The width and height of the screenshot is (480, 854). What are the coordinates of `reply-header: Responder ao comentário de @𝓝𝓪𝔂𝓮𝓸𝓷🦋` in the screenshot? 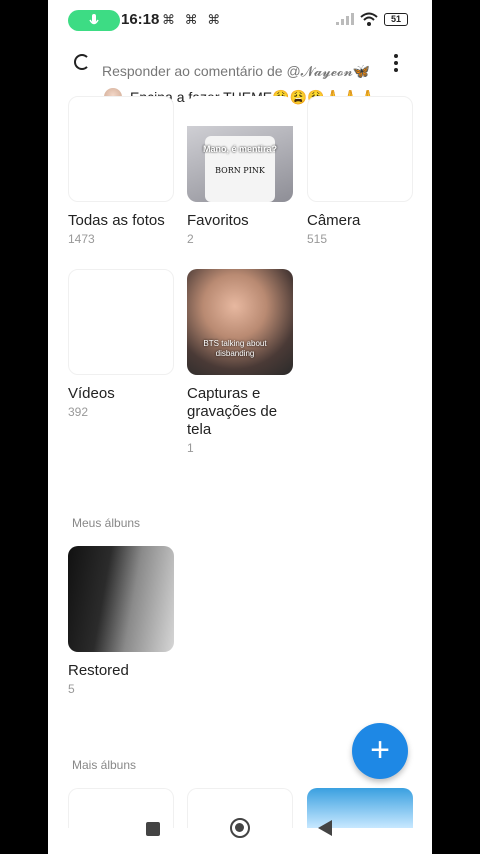 It's located at (240, 68).